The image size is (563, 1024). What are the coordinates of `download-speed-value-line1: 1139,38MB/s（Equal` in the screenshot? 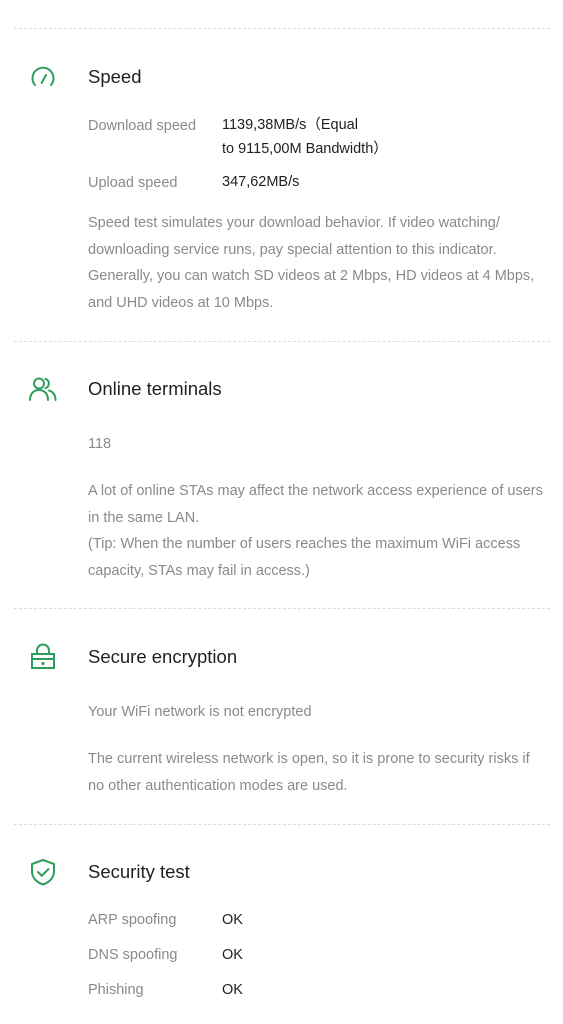 It's located at (290, 125).